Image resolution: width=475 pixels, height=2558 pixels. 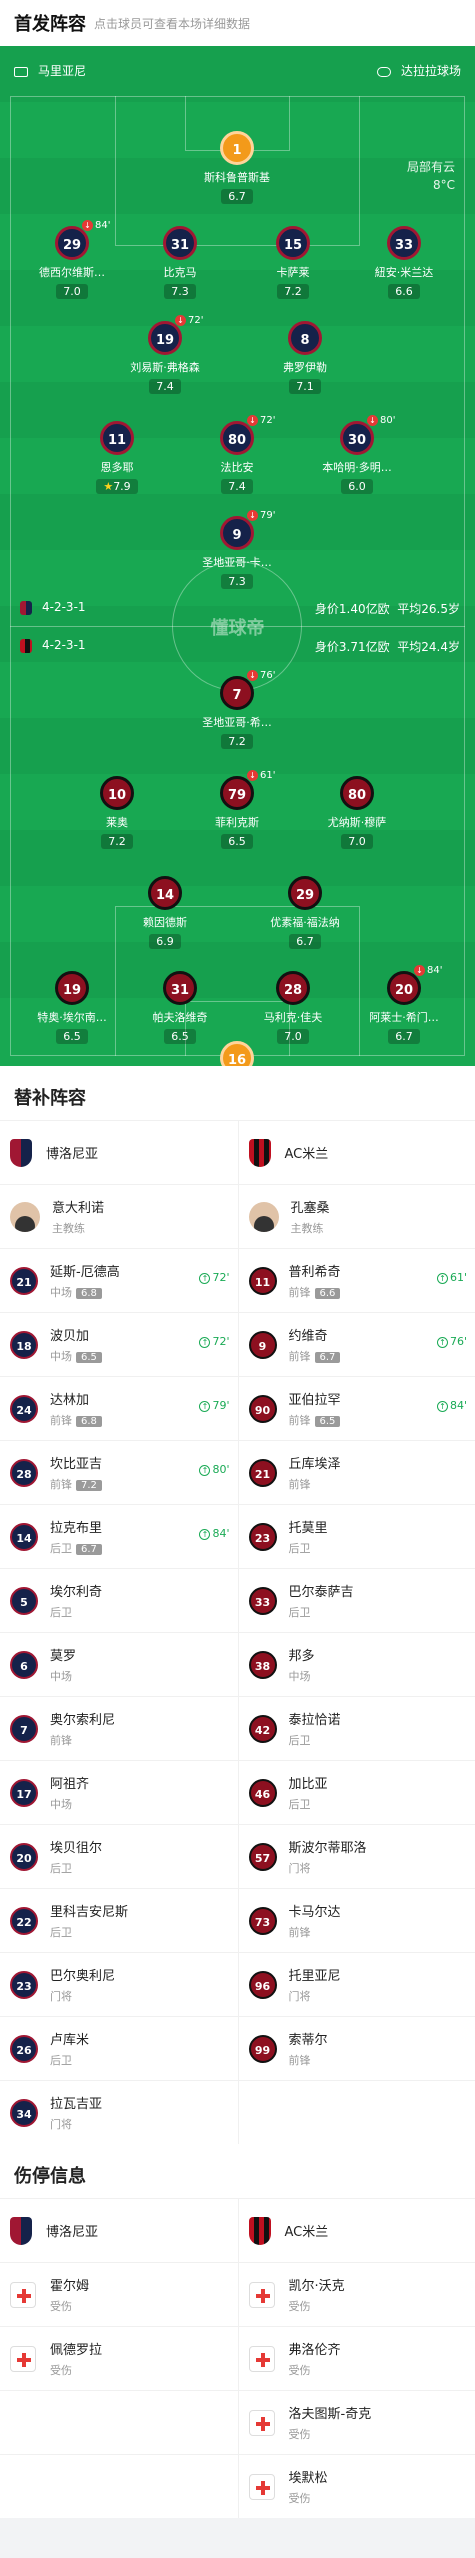 I want to click on player-number: 79, so click(x=237, y=793).